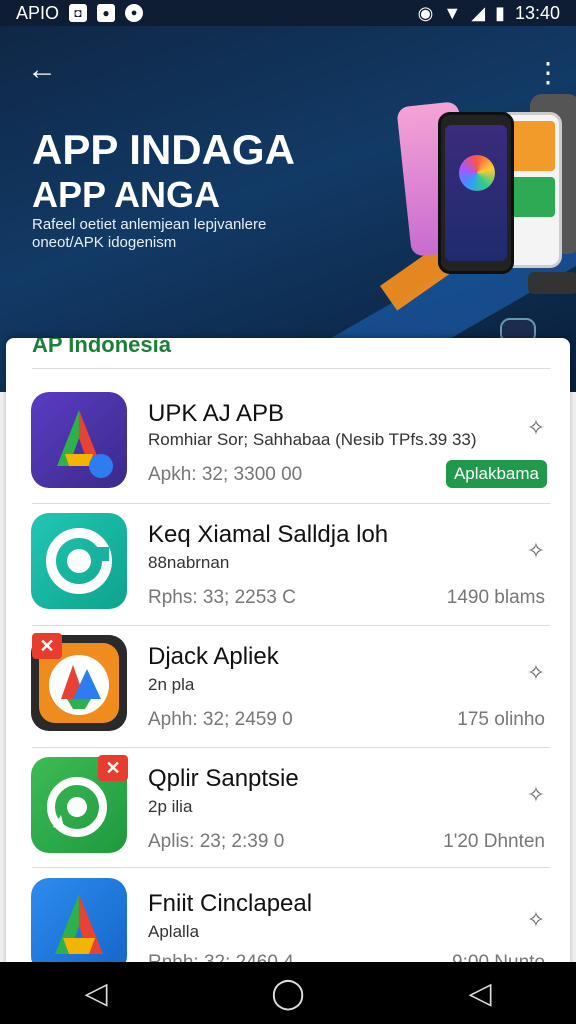  I want to click on notification-app-icon: ●, so click(106, 13).